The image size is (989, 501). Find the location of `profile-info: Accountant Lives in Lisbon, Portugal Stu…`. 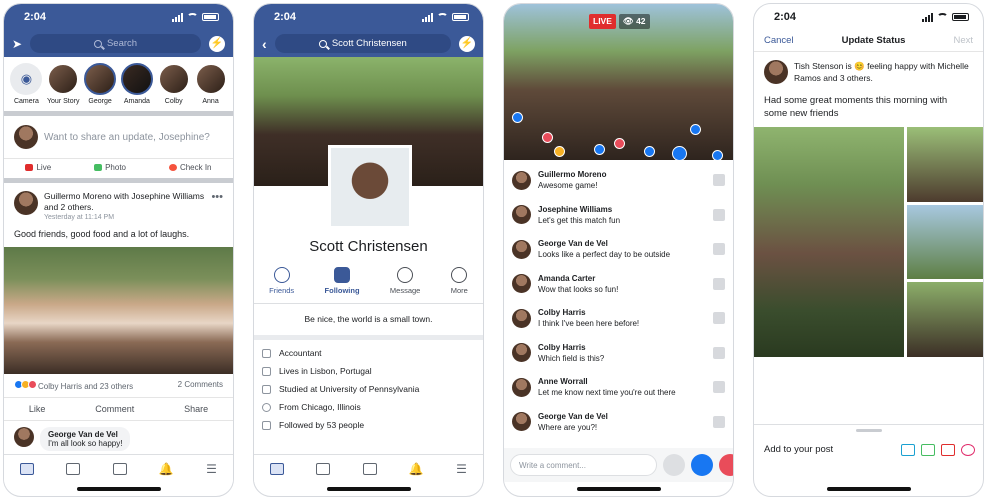

profile-info: Accountant Lives in Lisbon, Portugal Stu… is located at coordinates (368, 389).